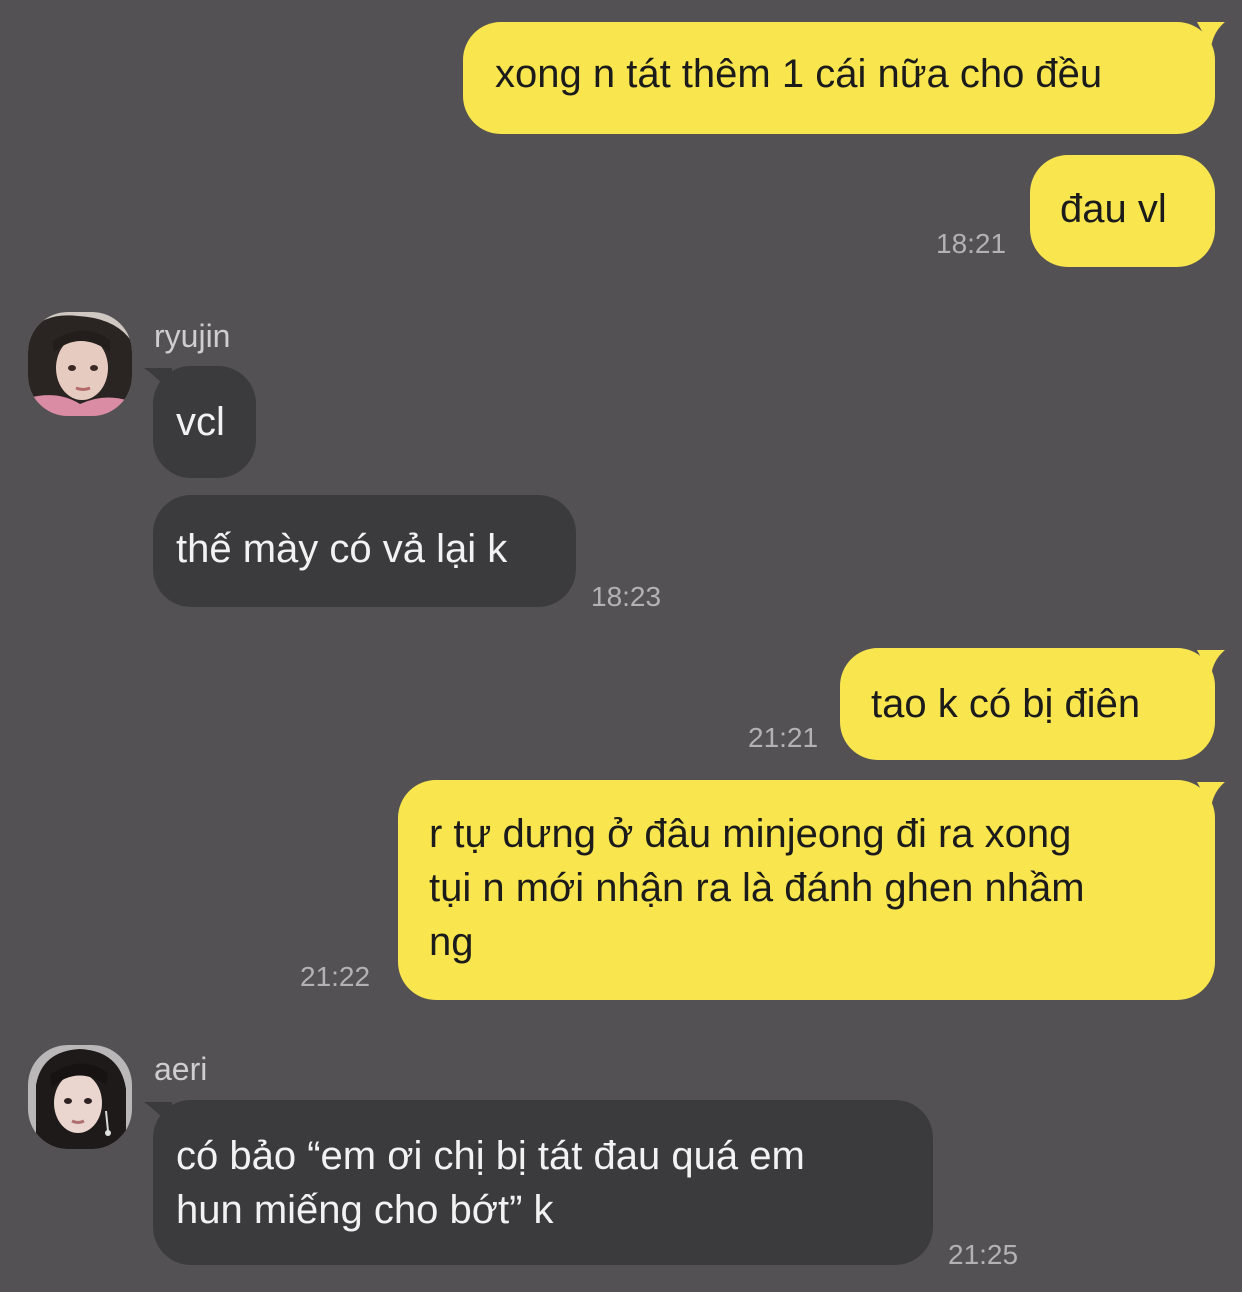 This screenshot has width=1242, height=1292. What do you see at coordinates (365, 1210) in the screenshot?
I see `message-line: hun miếng cho bớt” k` at bounding box center [365, 1210].